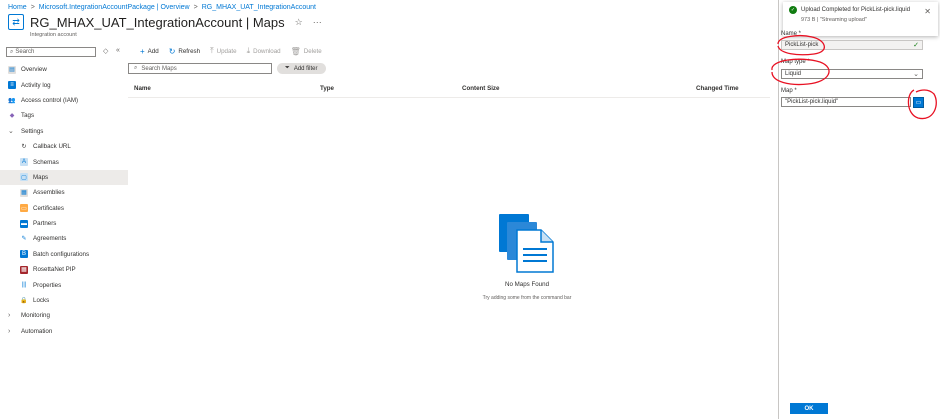  I want to click on sidebar-item-access-control: 👥 Access control (IAM), so click(64, 100).